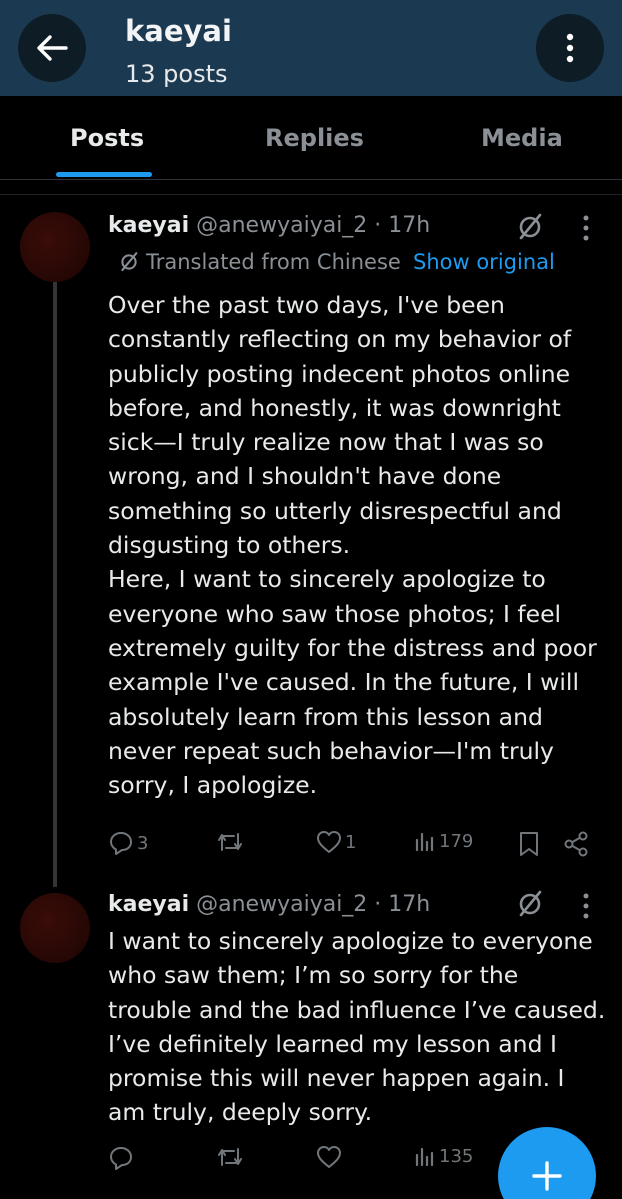 This screenshot has height=1199, width=622. I want to click on more-options-button, so click(570, 48).